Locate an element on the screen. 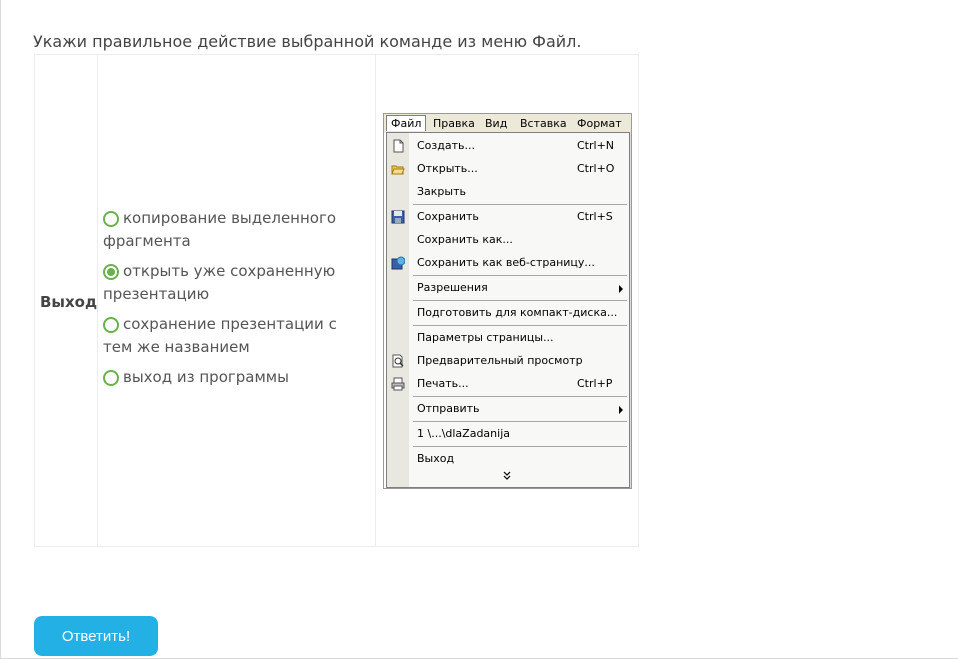  menu-item-label: Разрешения is located at coordinates (452, 287).